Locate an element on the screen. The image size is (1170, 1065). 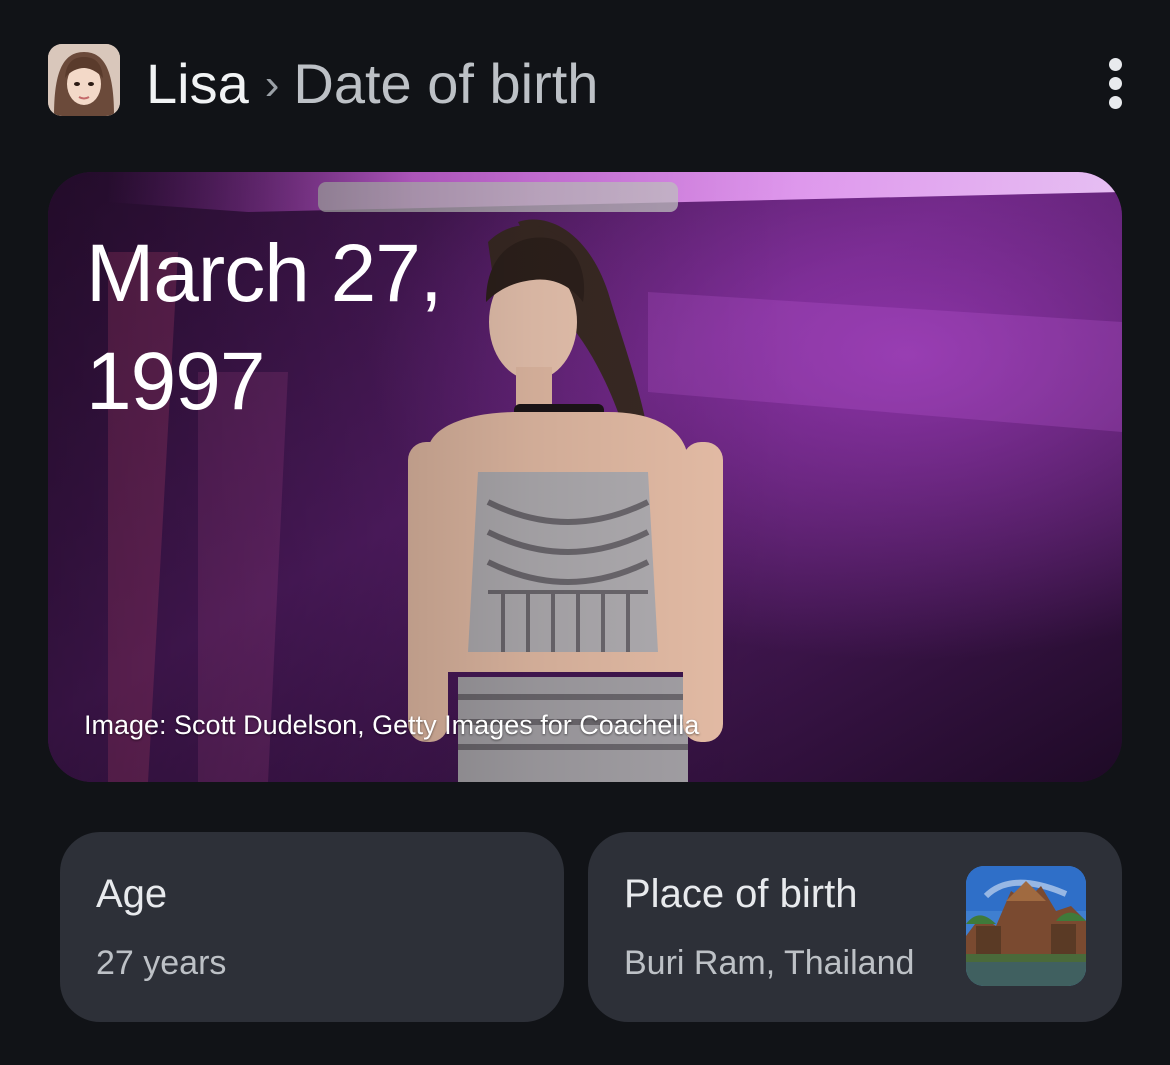
place-of-birth-card: Place of birth Buri Ram, Thailand is located at coordinates (855, 927).